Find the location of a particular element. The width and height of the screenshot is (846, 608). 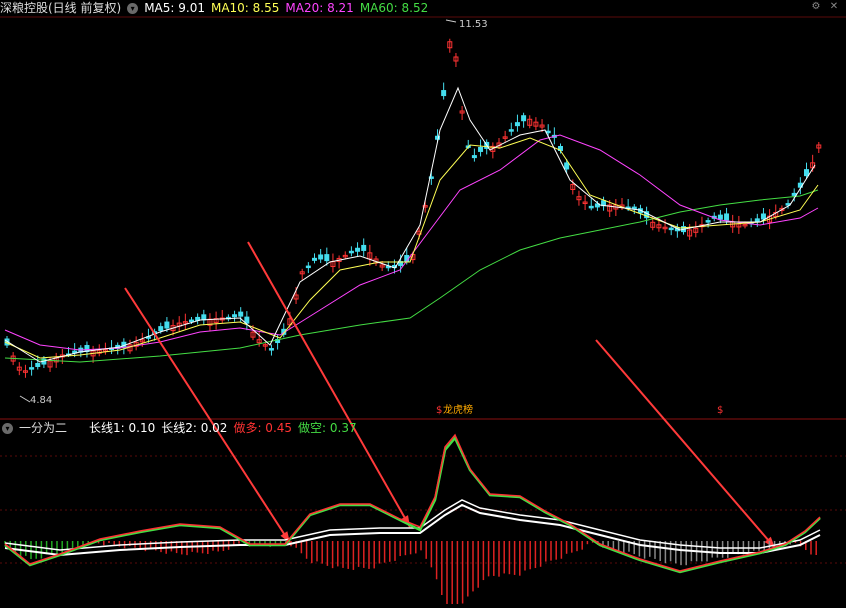

indicator-name: 一分为二 is located at coordinates (43, 428).